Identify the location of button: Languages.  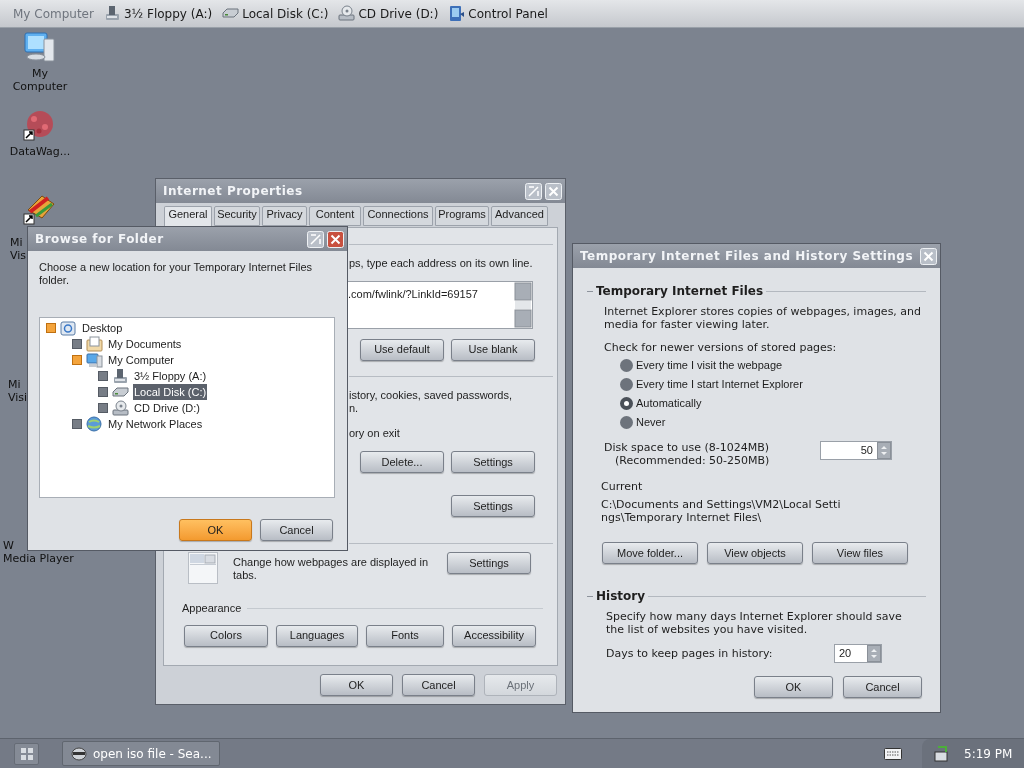
(317, 635).